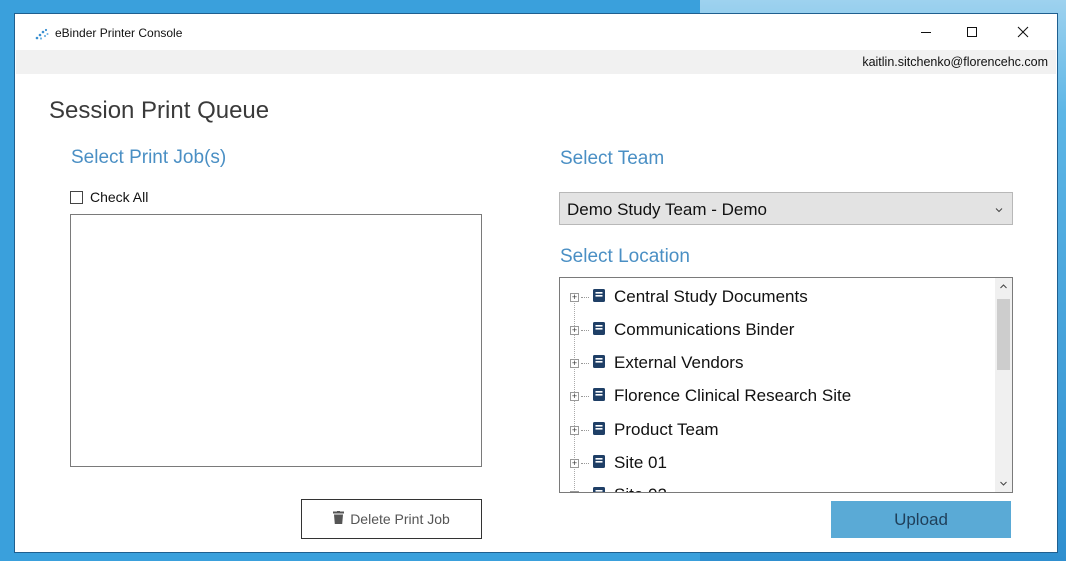 The height and width of the screenshot is (561, 1066). I want to click on maximize-button, so click(972, 32).